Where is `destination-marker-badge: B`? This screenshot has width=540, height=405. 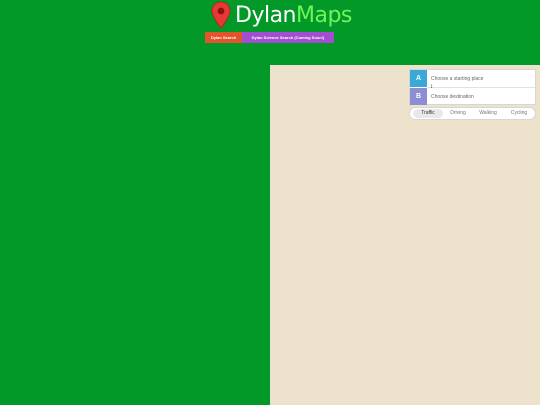
destination-marker-badge: B is located at coordinates (418, 96).